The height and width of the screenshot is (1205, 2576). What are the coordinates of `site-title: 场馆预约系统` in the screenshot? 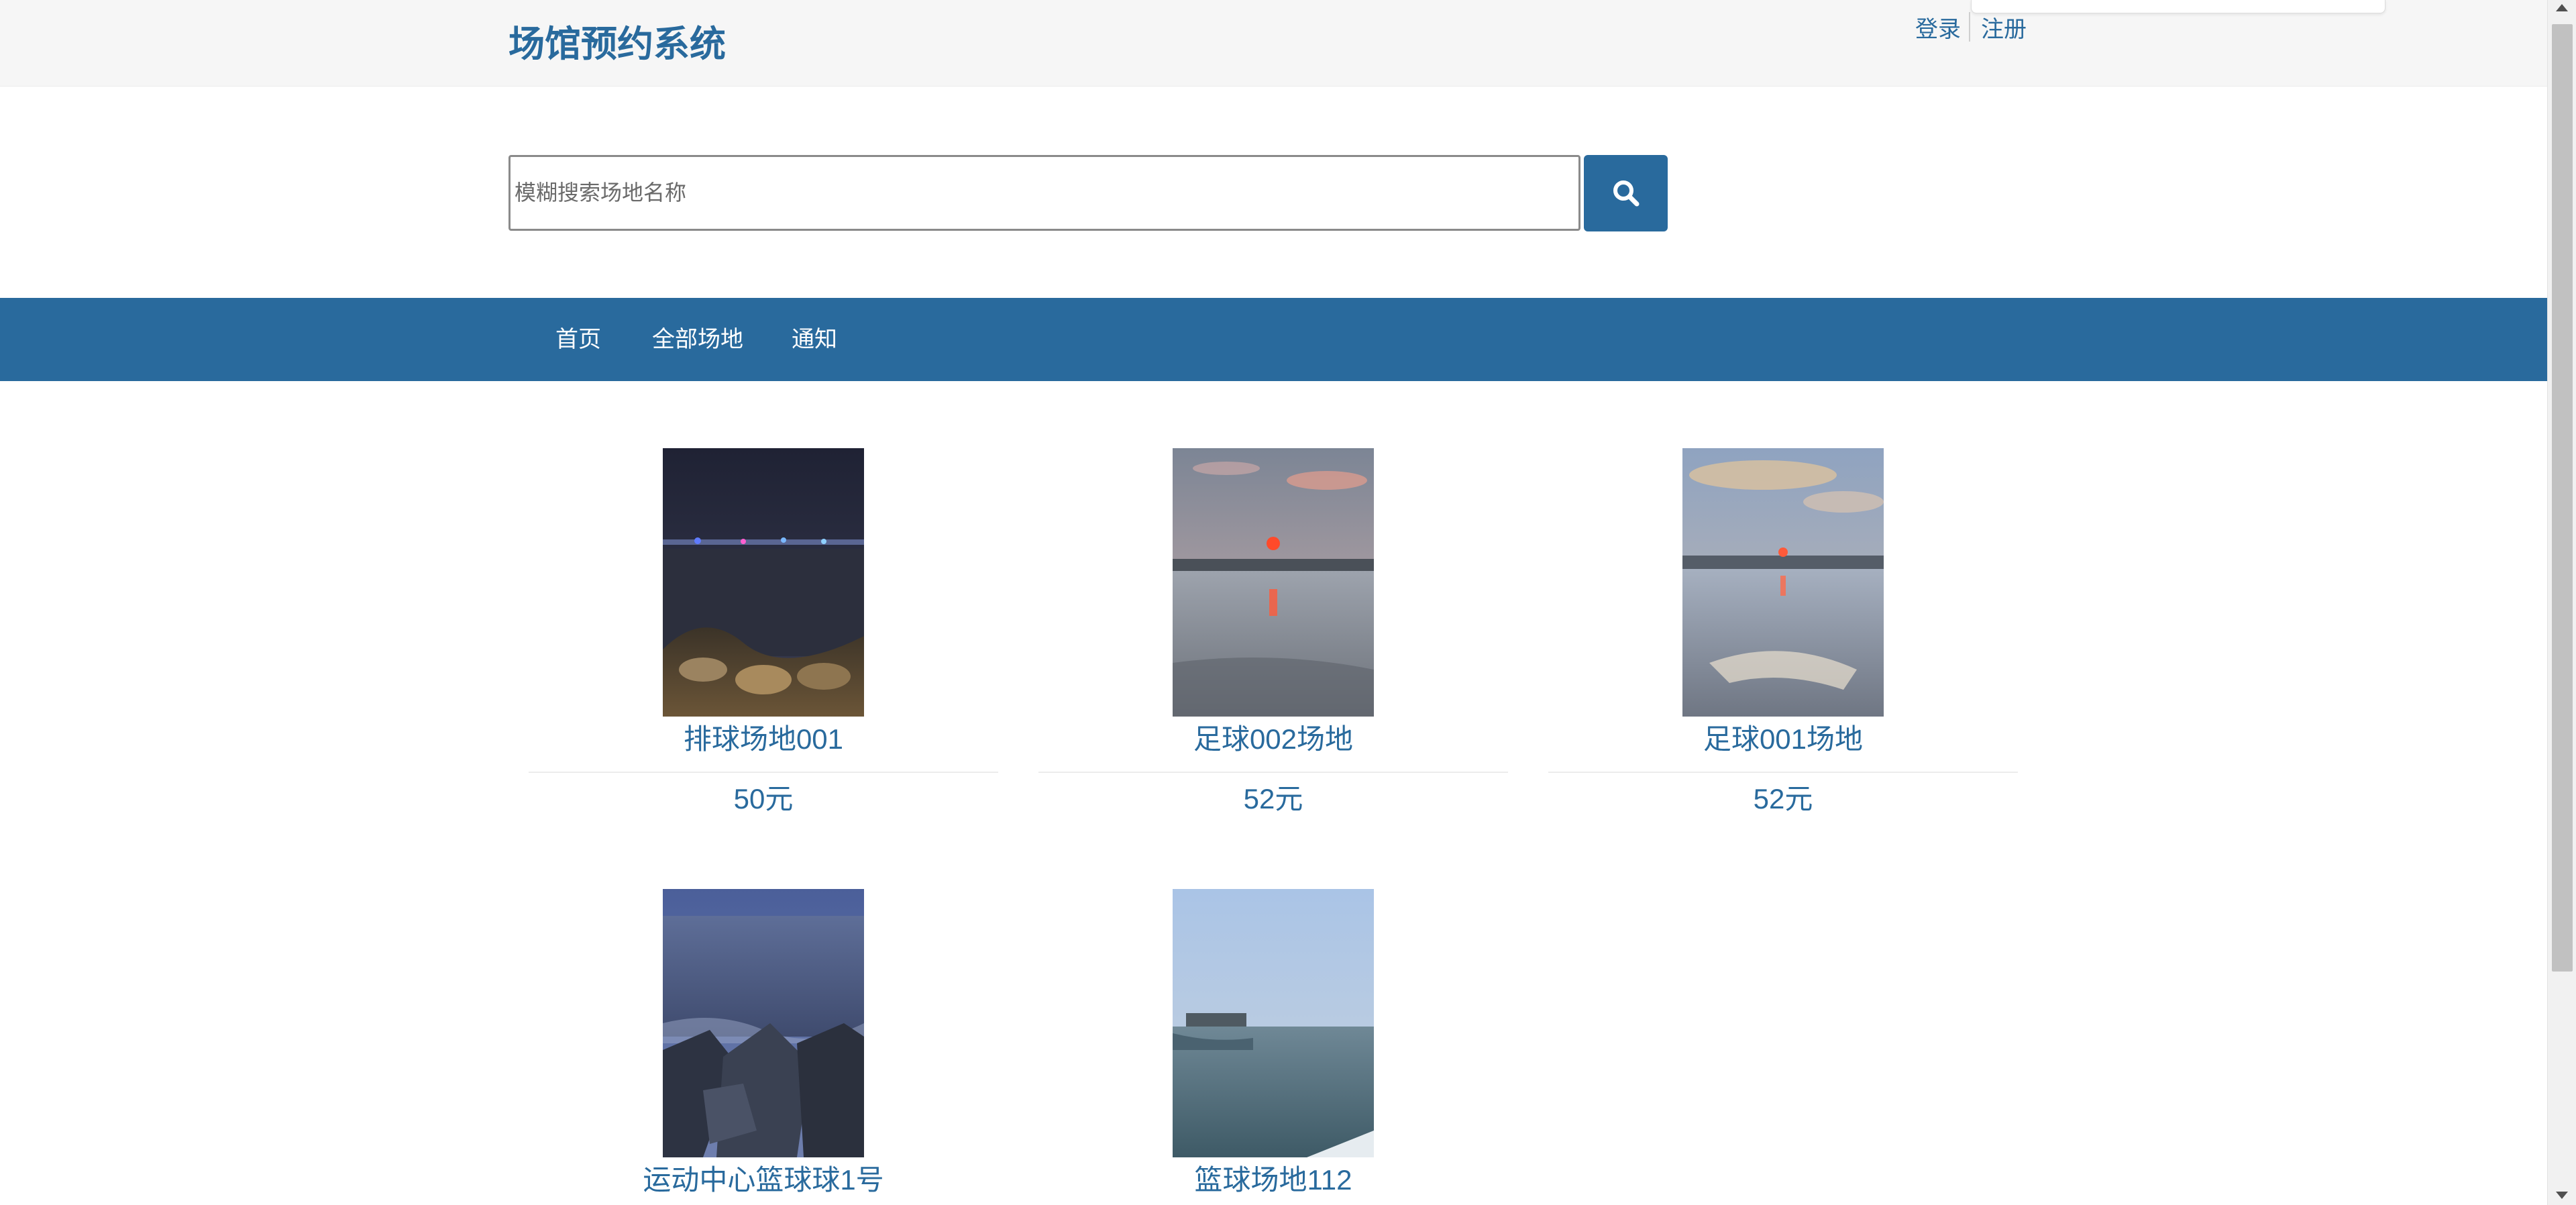 It's located at (617, 44).